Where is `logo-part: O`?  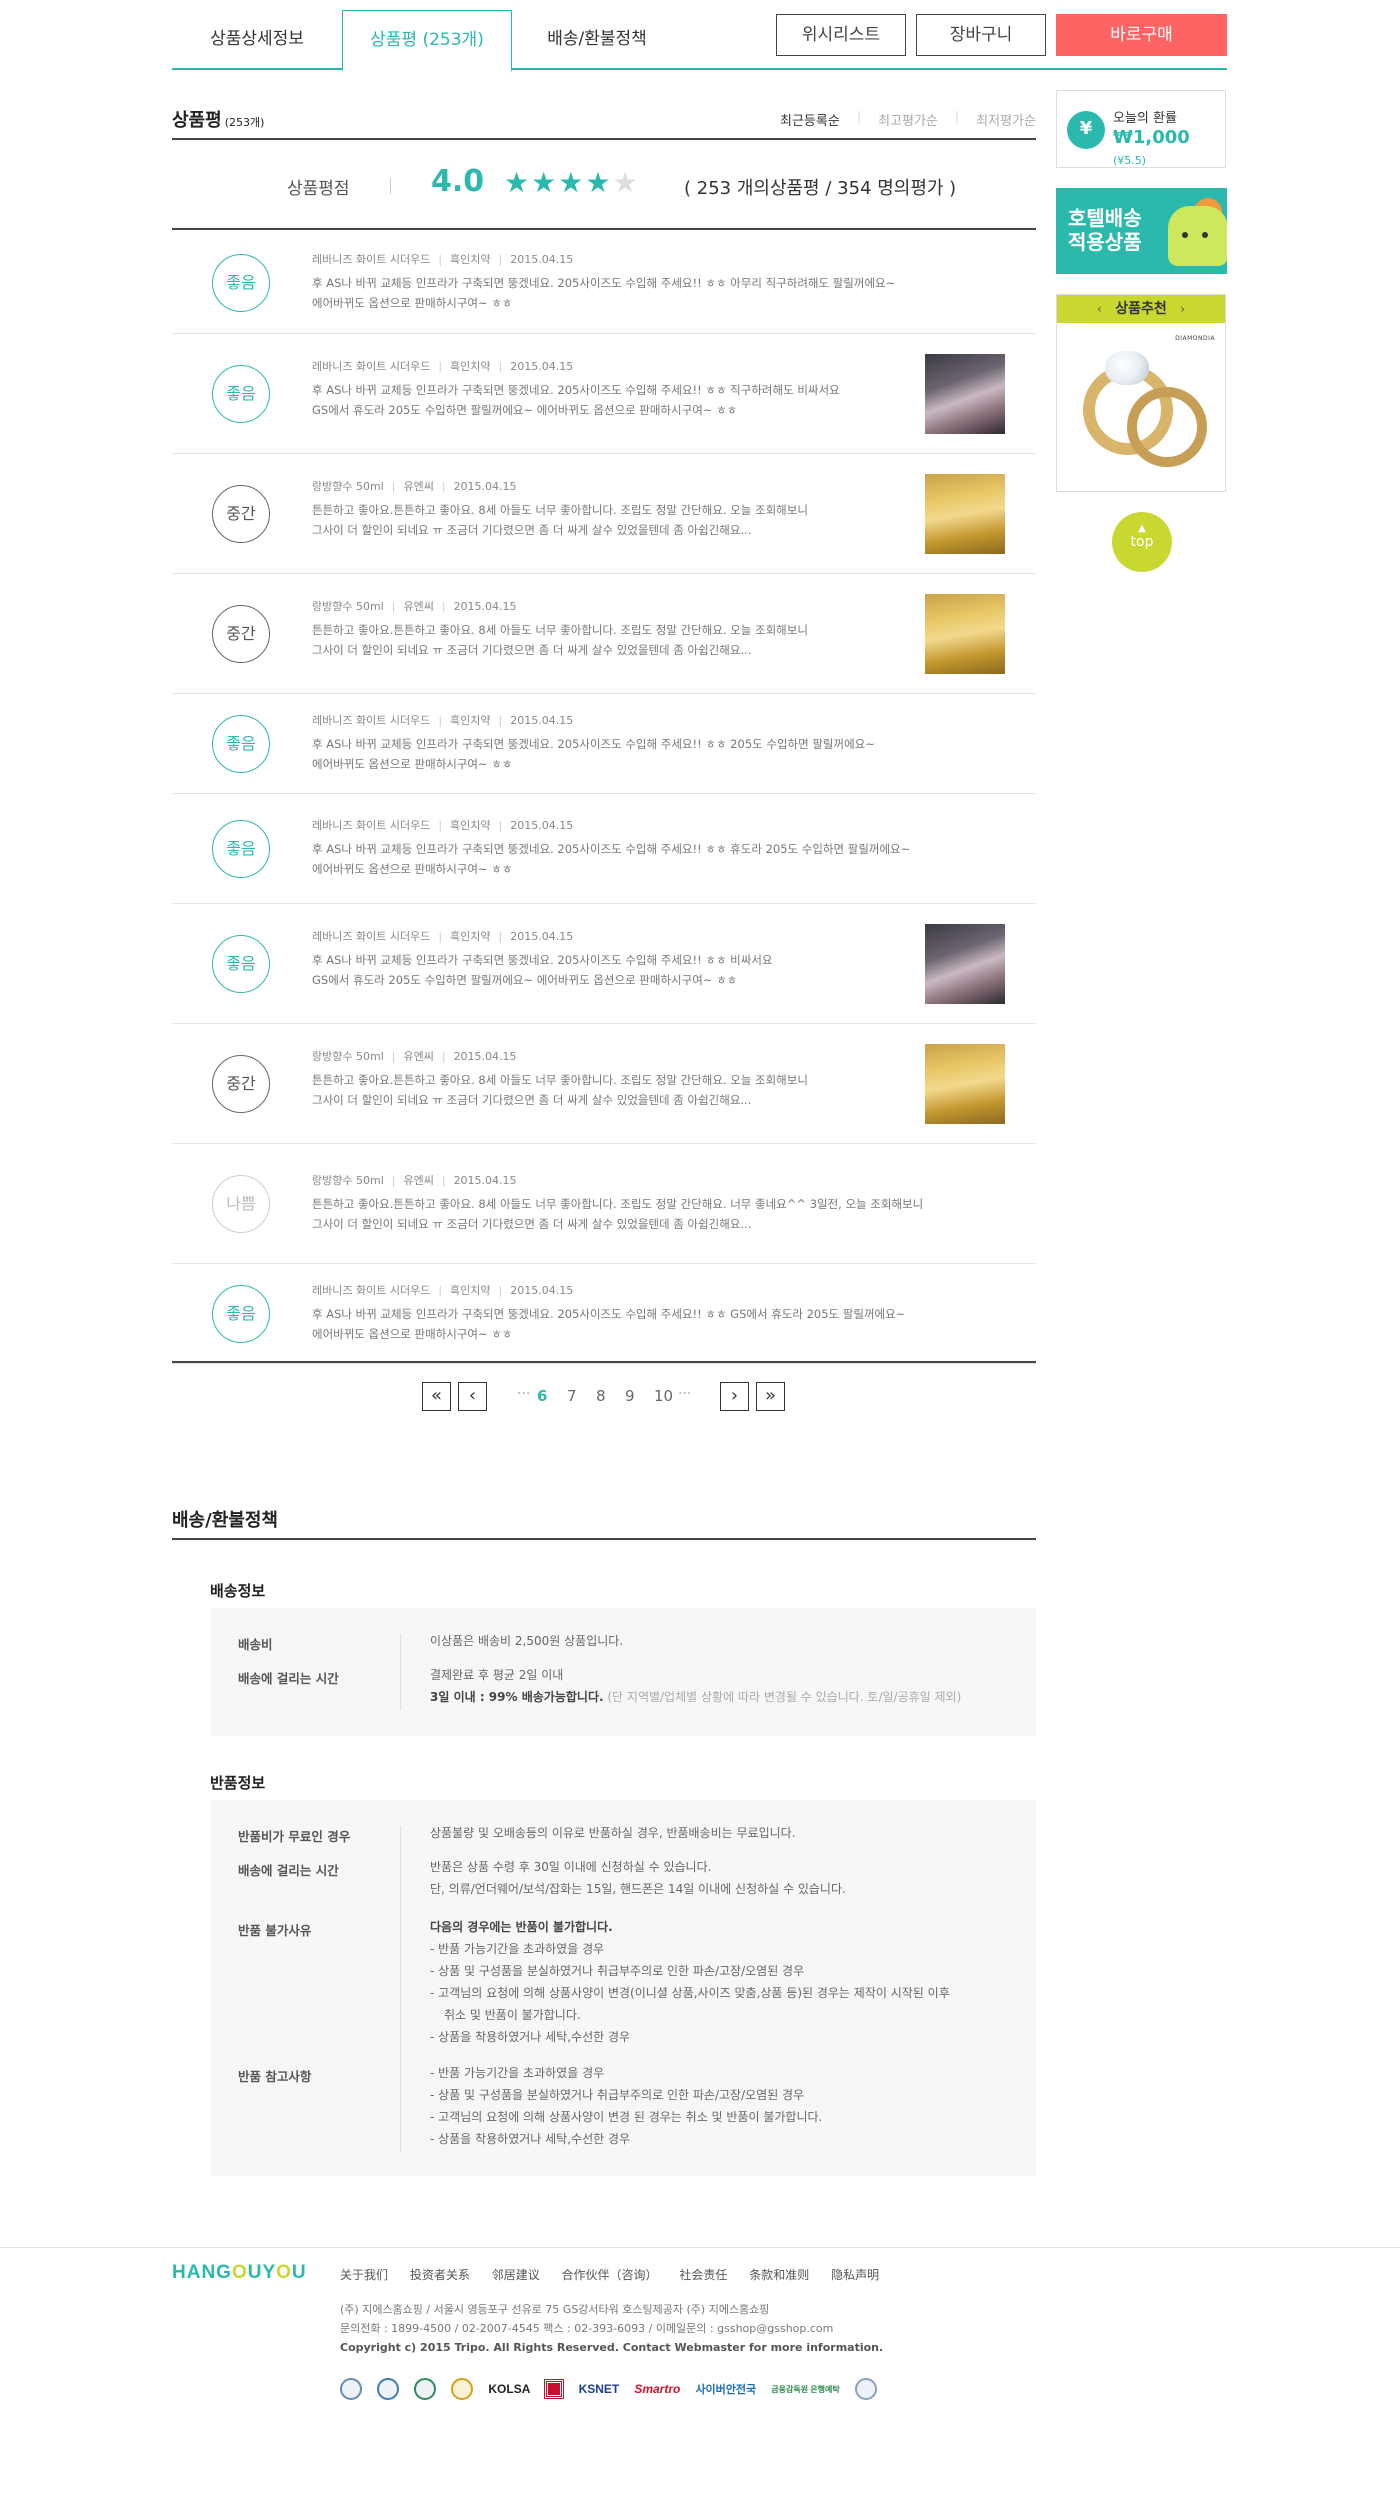
logo-part: O is located at coordinates (284, 2272).